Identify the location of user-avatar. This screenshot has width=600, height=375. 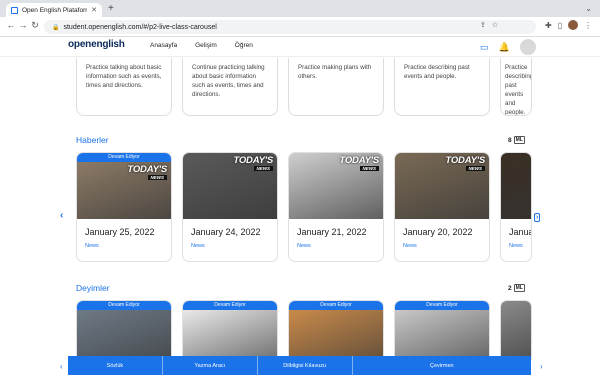
(527, 47).